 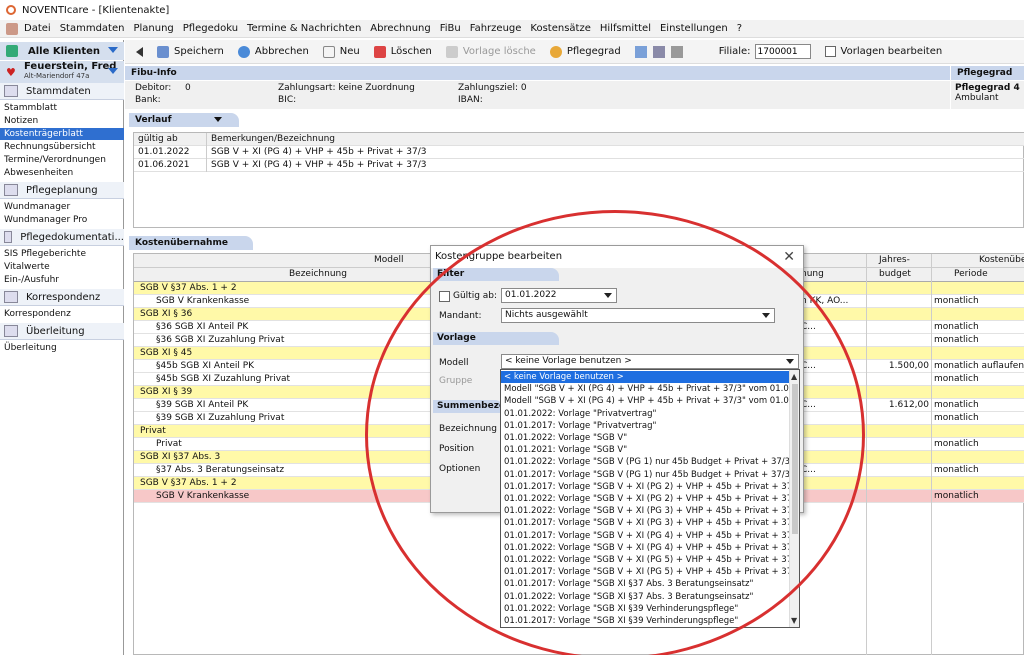 What do you see at coordinates (560, 28) in the screenshot?
I see `menu-kostensaetze: Kostensätze` at bounding box center [560, 28].